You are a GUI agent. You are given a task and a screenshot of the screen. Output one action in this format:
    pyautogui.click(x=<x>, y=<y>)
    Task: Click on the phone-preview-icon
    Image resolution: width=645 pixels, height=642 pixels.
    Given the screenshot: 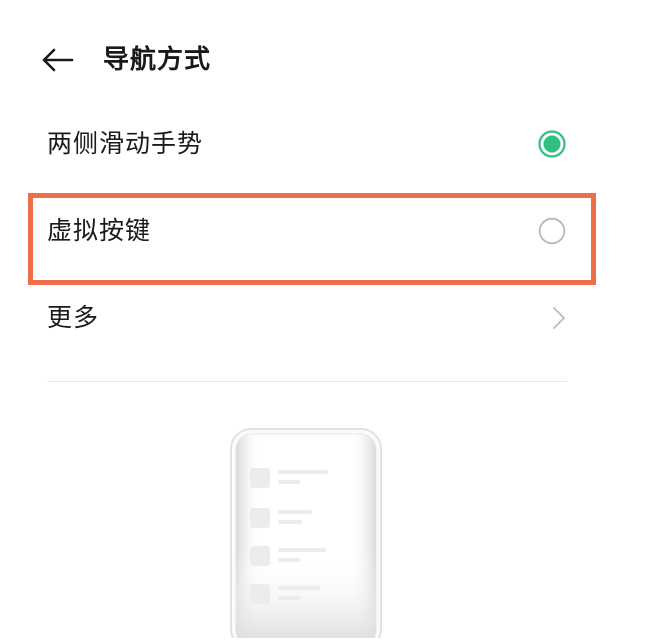 What is the action you would take?
    pyautogui.click(x=306, y=535)
    